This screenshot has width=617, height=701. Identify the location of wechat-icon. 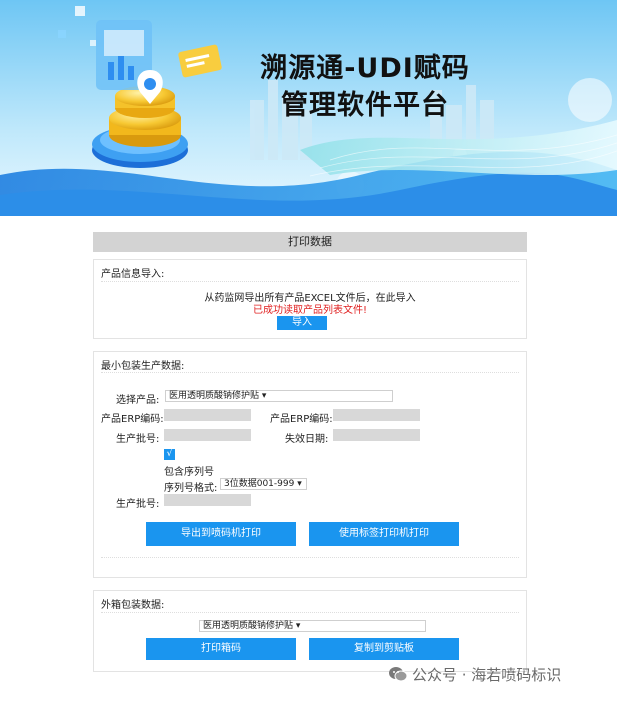
(398, 676).